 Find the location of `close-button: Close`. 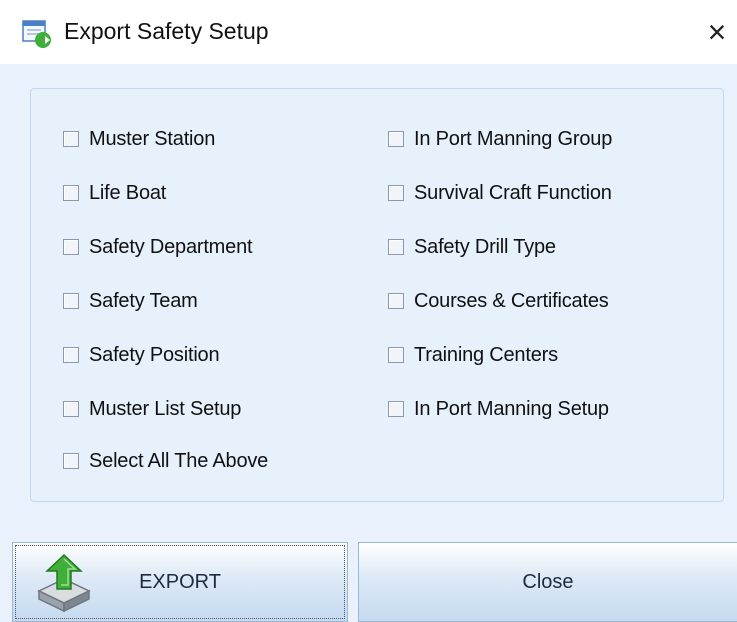

close-button: Close is located at coordinates (547, 582).